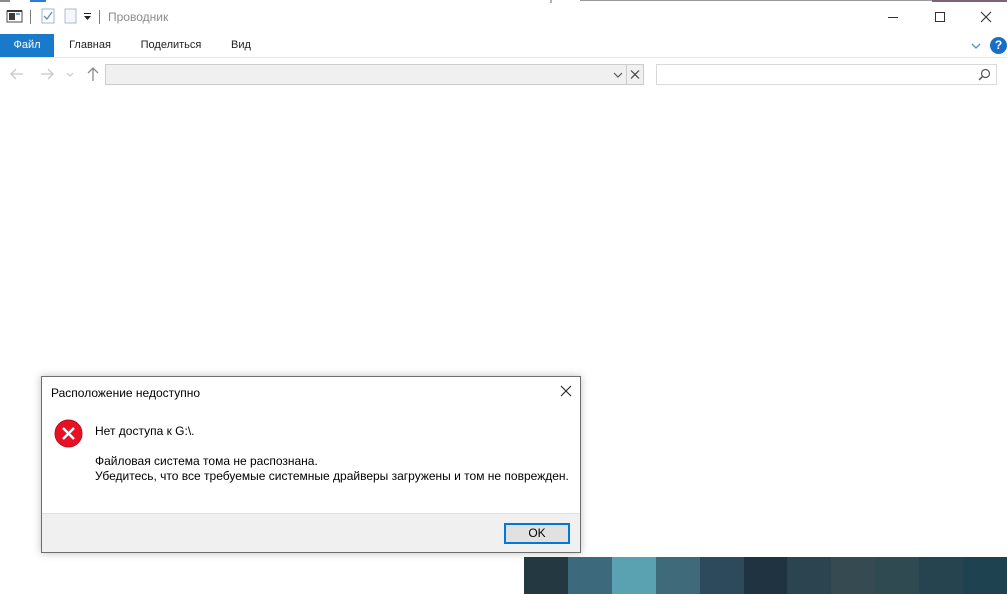 This screenshot has height=594, width=1007. I want to click on forward-arrow-icon, so click(47, 74).